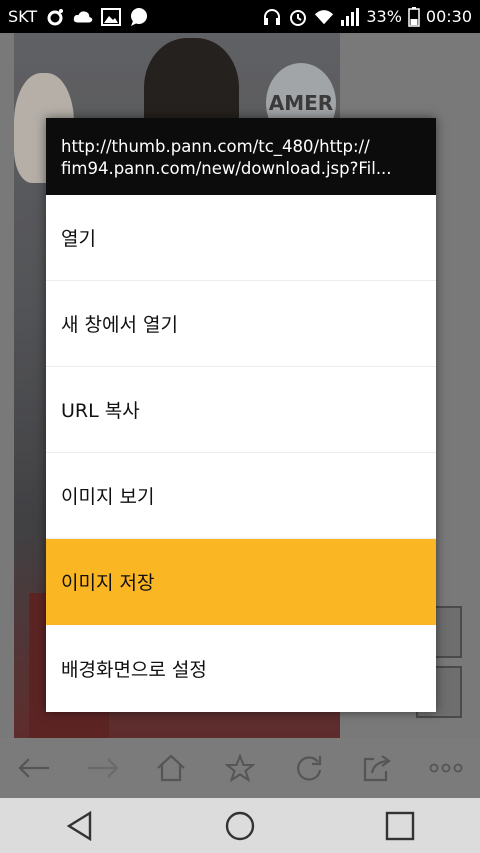  What do you see at coordinates (350, 16) in the screenshot?
I see `signal-icon` at bounding box center [350, 16].